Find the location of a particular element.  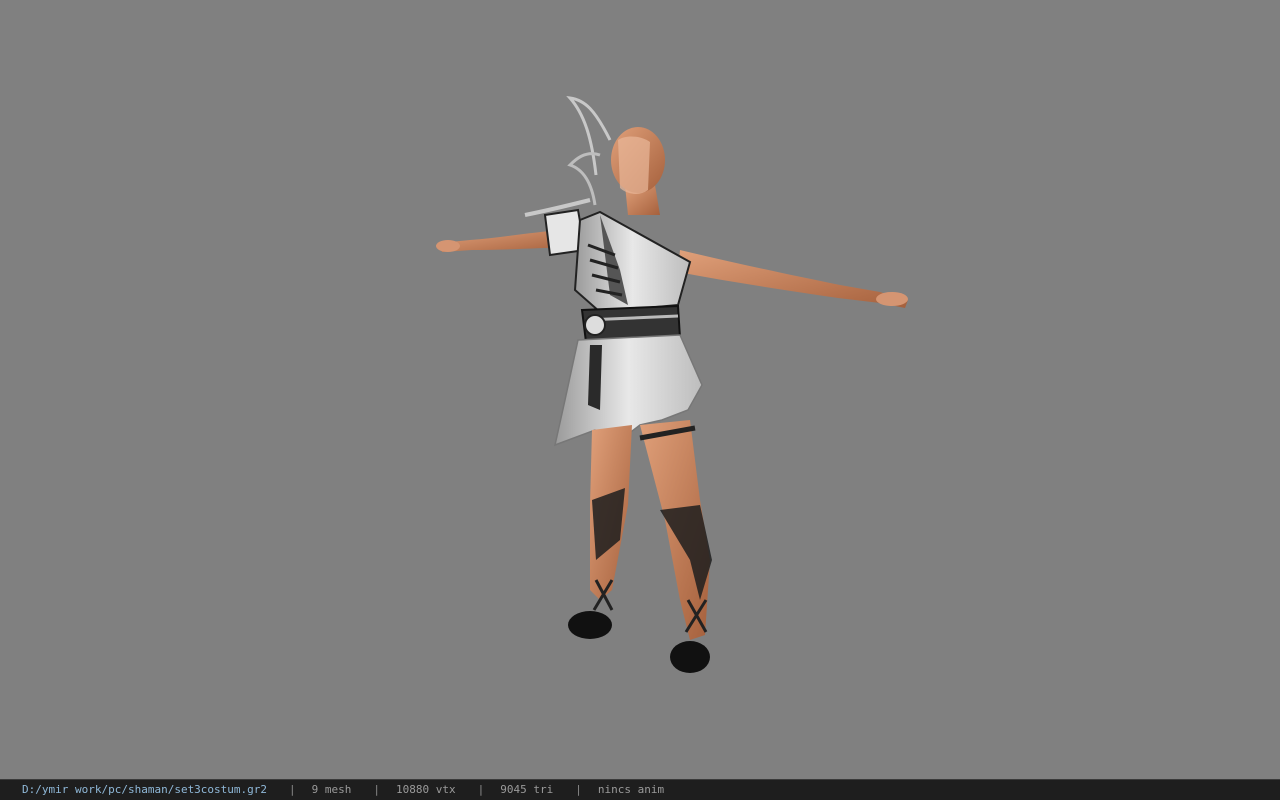

skirt-tassel is located at coordinates (595, 377).